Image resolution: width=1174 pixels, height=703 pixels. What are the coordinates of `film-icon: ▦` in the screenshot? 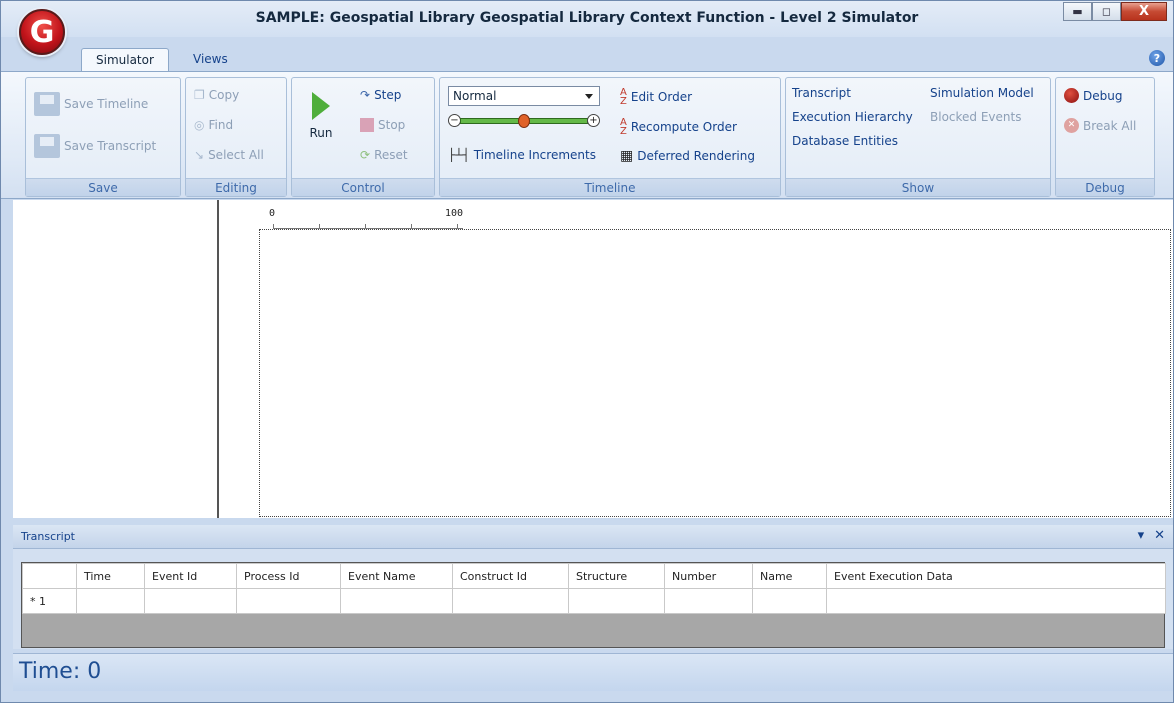 It's located at (627, 156).